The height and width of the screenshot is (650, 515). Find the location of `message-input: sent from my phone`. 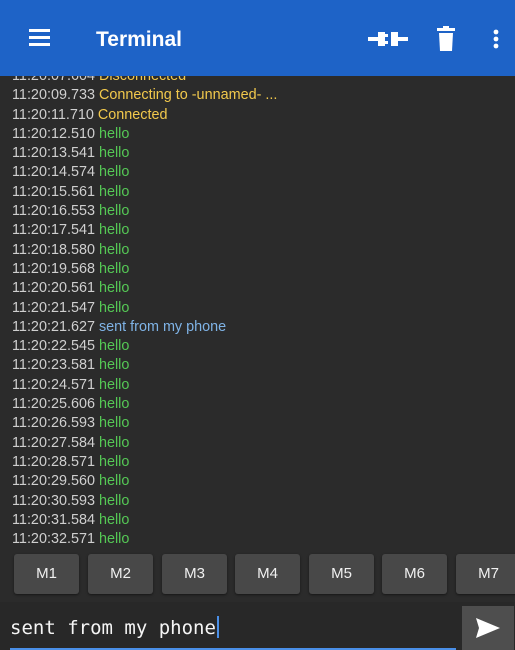

message-input: sent from my phone is located at coordinates (230, 628).